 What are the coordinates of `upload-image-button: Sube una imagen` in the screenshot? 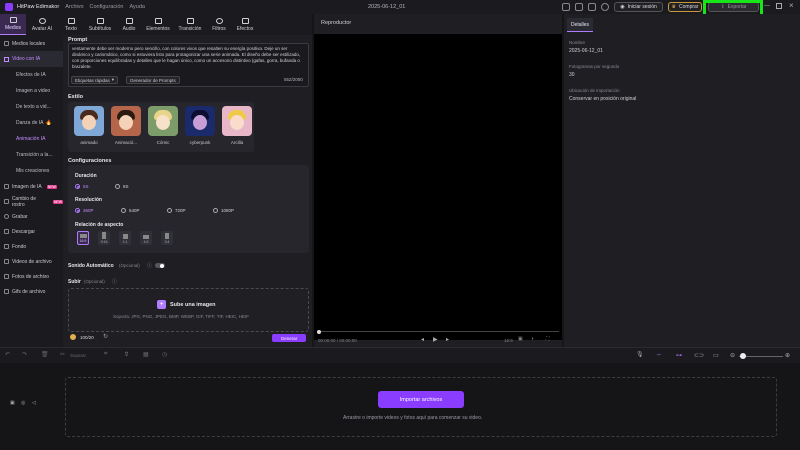 It's located at (193, 305).